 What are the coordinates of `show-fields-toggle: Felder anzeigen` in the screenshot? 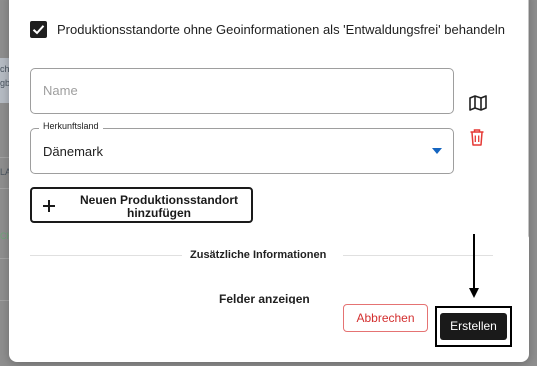 It's located at (264, 298).